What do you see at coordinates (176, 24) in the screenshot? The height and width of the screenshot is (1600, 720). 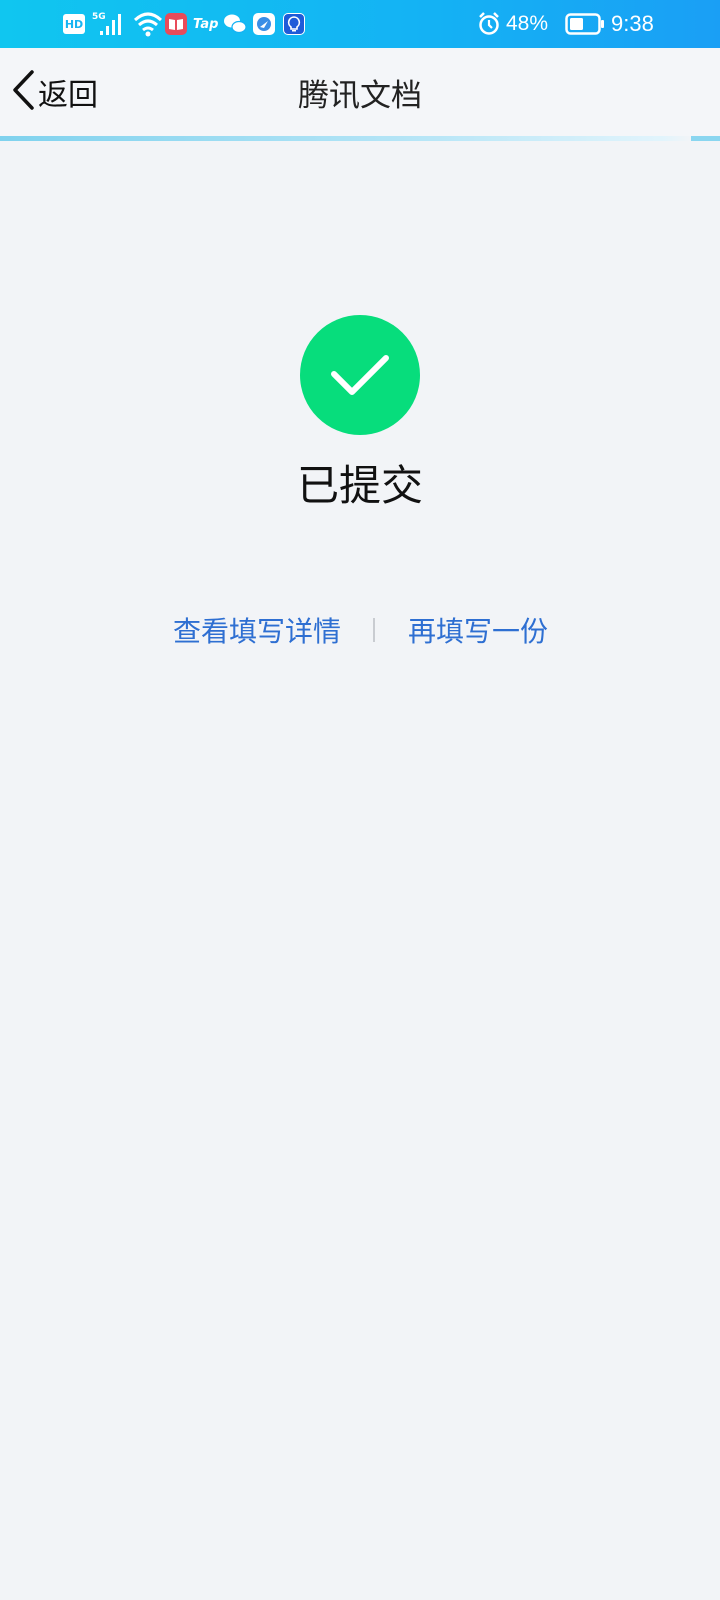 I see `book-app-icon` at bounding box center [176, 24].